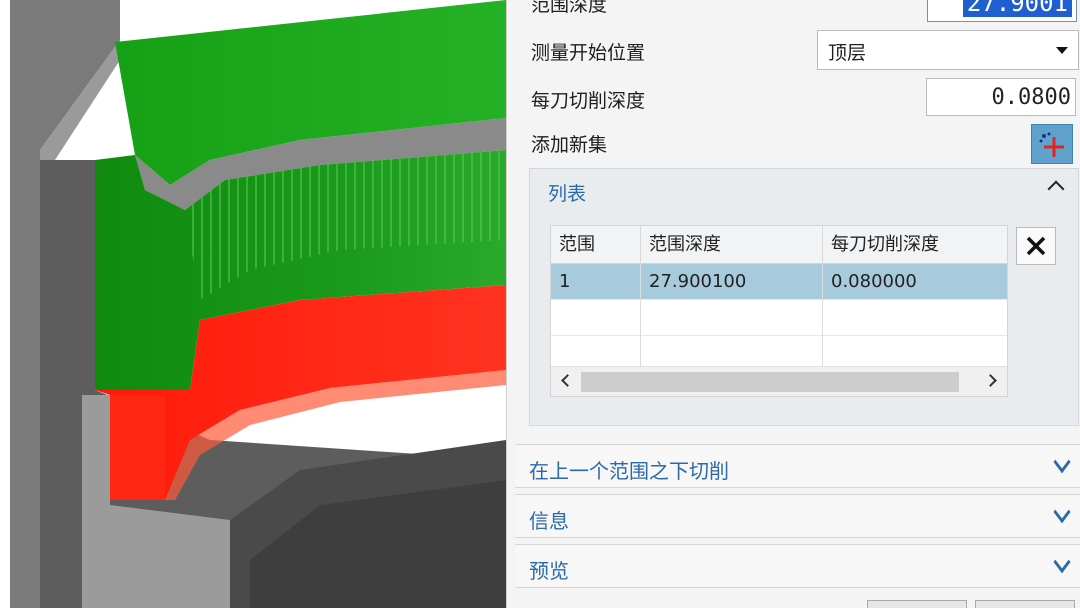 The height and width of the screenshot is (608, 1080). I want to click on range-depth-field: 27.9001, so click(1002, 11).